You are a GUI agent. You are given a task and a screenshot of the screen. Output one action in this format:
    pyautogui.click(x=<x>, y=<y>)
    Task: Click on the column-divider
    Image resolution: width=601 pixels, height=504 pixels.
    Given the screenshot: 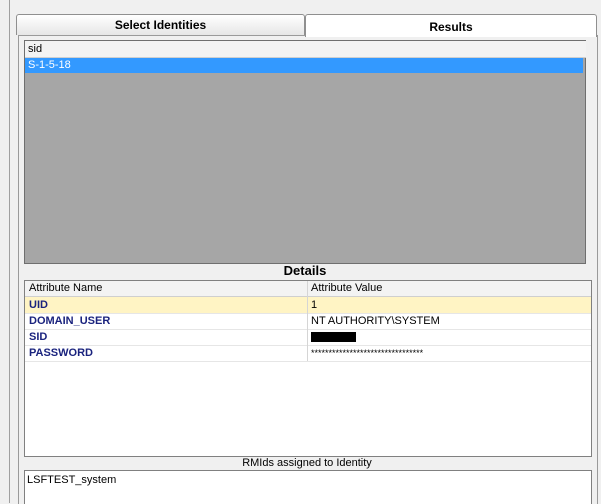 What is the action you would take?
    pyautogui.click(x=307, y=321)
    